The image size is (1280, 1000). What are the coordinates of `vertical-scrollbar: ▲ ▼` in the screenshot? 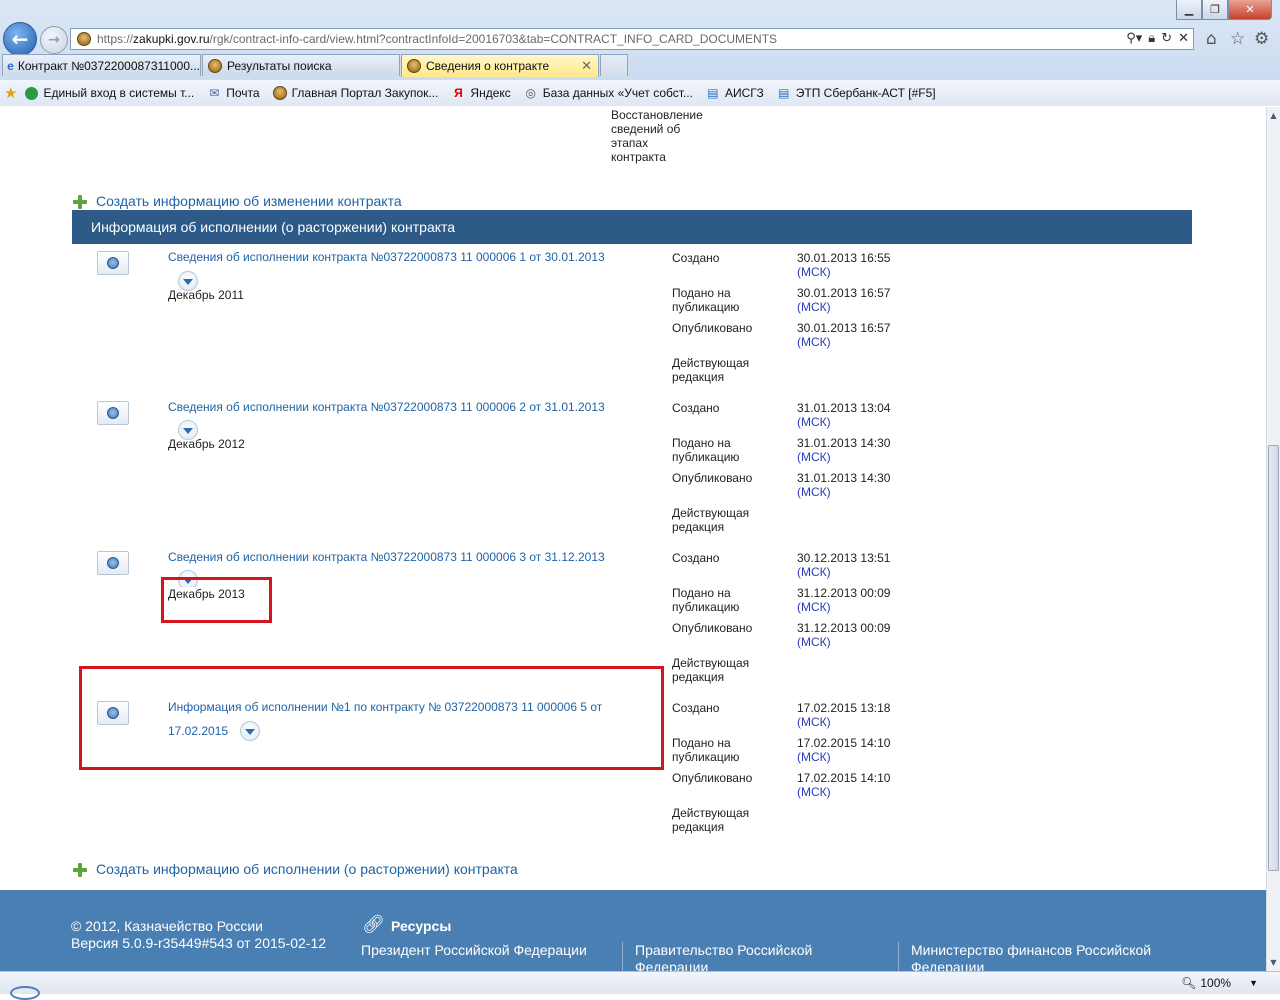 It's located at (1273, 539).